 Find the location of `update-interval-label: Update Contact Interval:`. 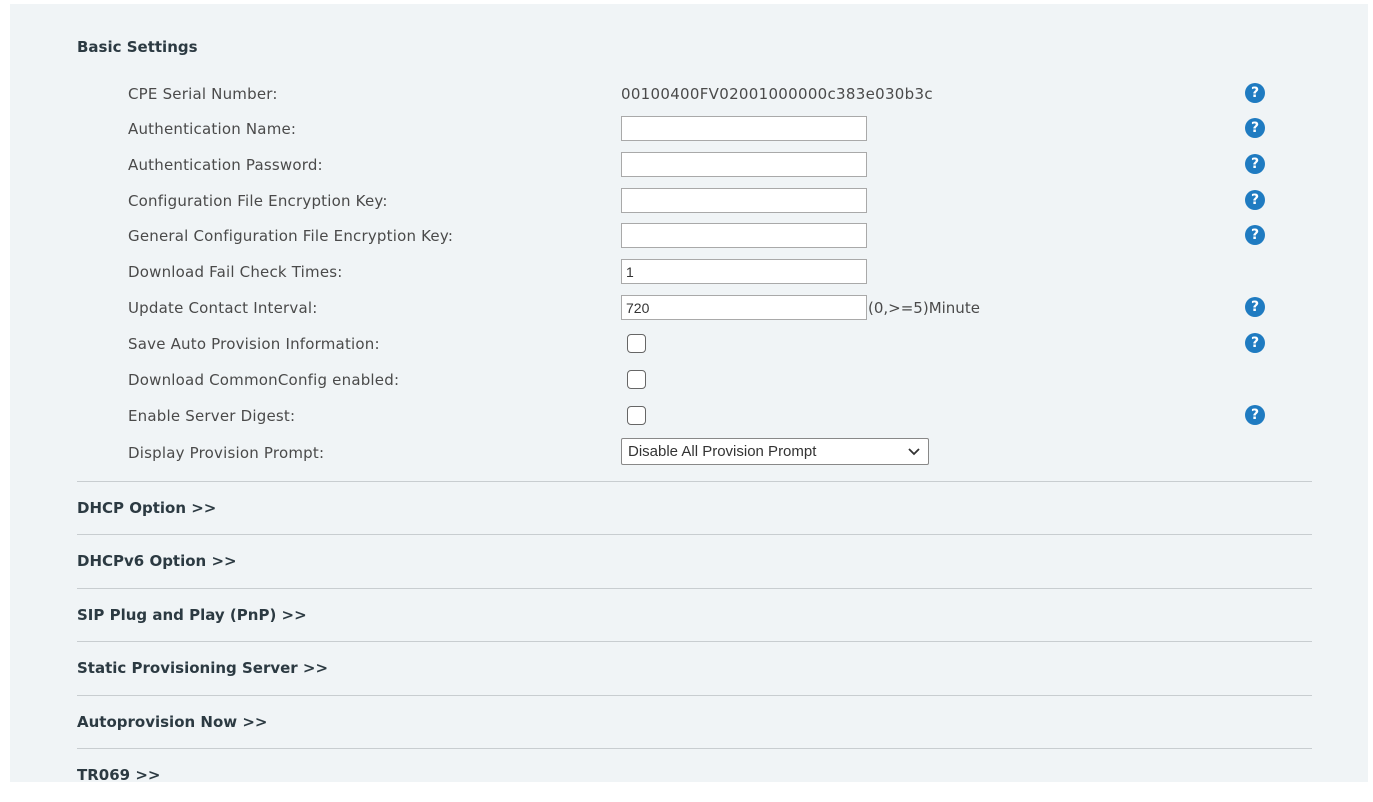

update-interval-label: Update Contact Interval: is located at coordinates (223, 308).